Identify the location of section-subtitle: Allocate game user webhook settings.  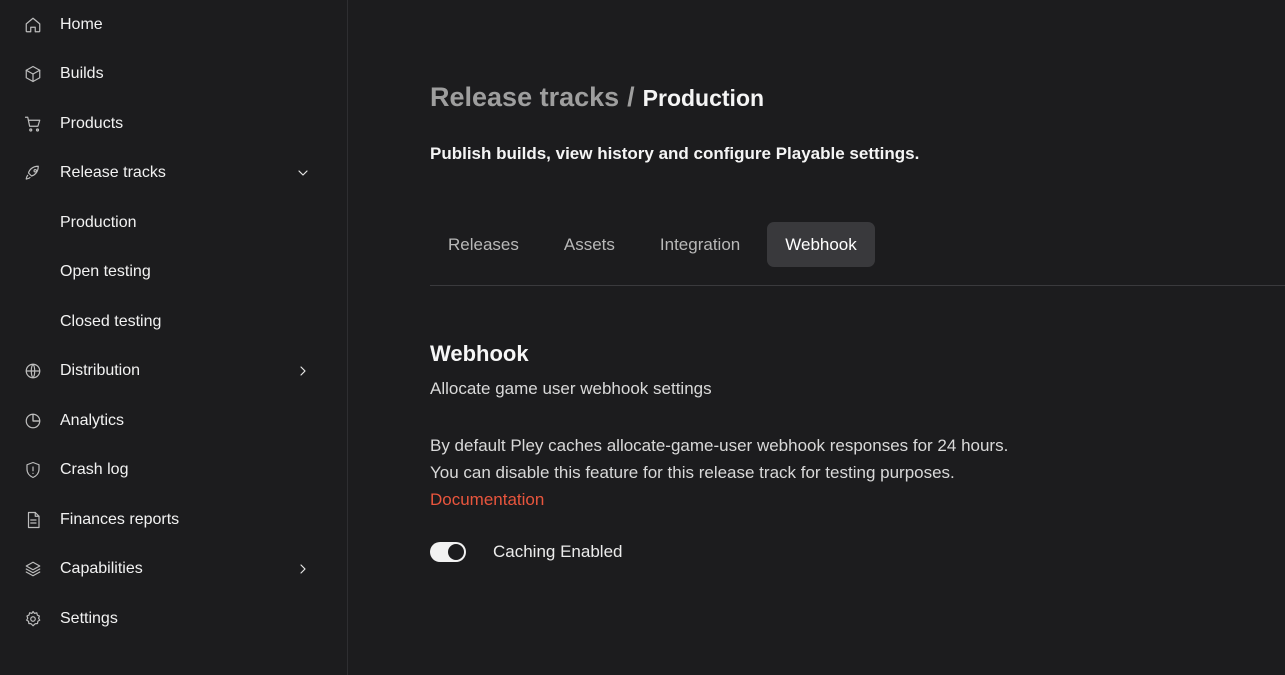
(571, 388).